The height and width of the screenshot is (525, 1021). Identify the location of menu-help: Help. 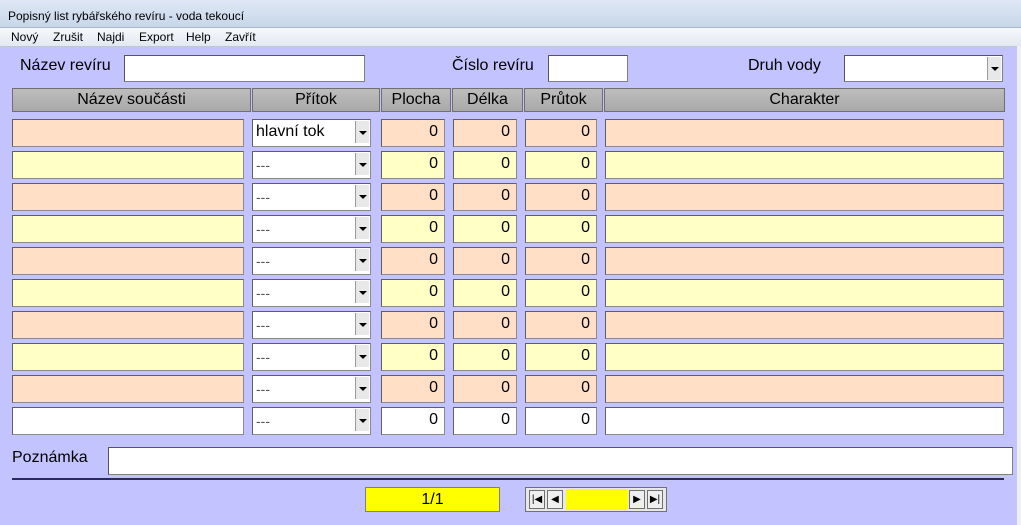
(198, 37).